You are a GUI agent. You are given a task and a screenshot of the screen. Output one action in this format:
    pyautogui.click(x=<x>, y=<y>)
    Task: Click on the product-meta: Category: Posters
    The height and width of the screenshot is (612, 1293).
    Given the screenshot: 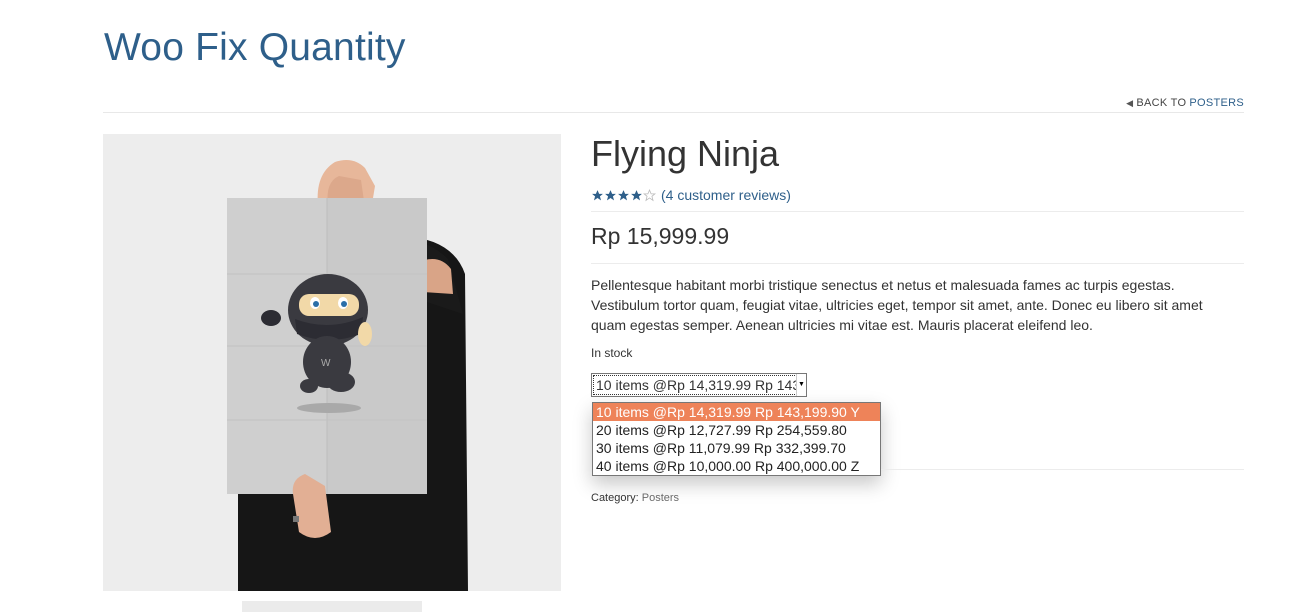 What is the action you would take?
    pyautogui.click(x=635, y=498)
    